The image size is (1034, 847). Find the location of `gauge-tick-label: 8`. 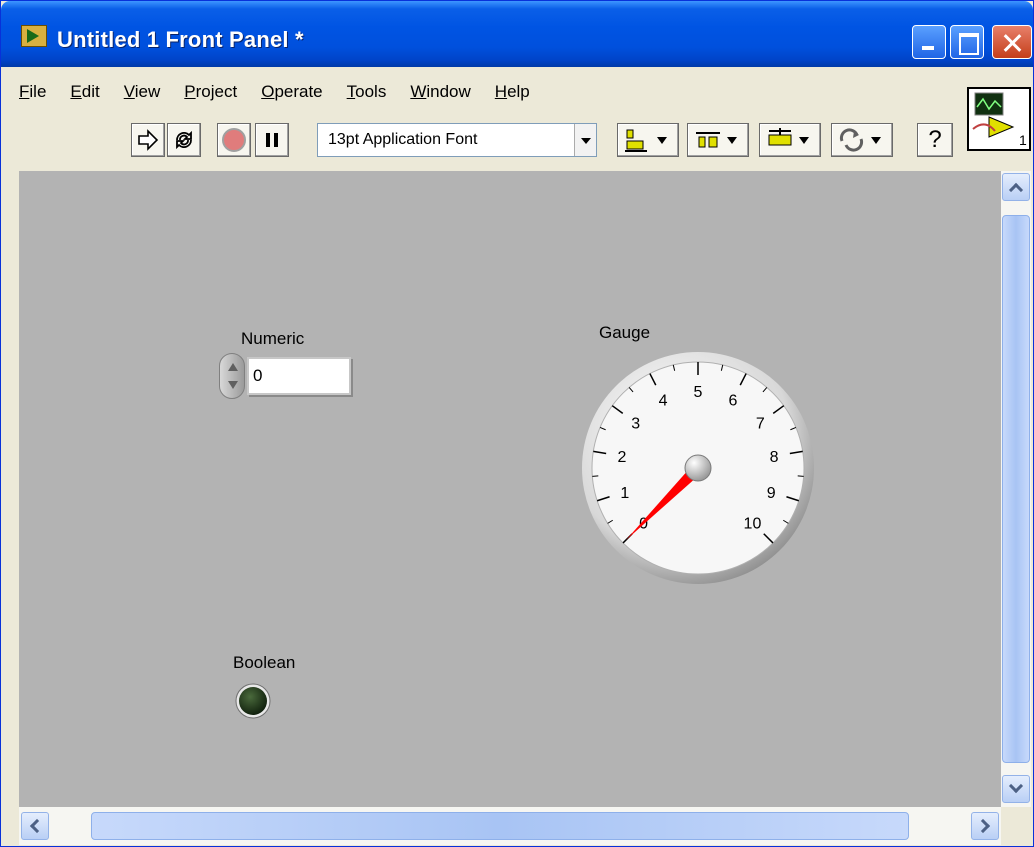

gauge-tick-label: 8 is located at coordinates (774, 457).